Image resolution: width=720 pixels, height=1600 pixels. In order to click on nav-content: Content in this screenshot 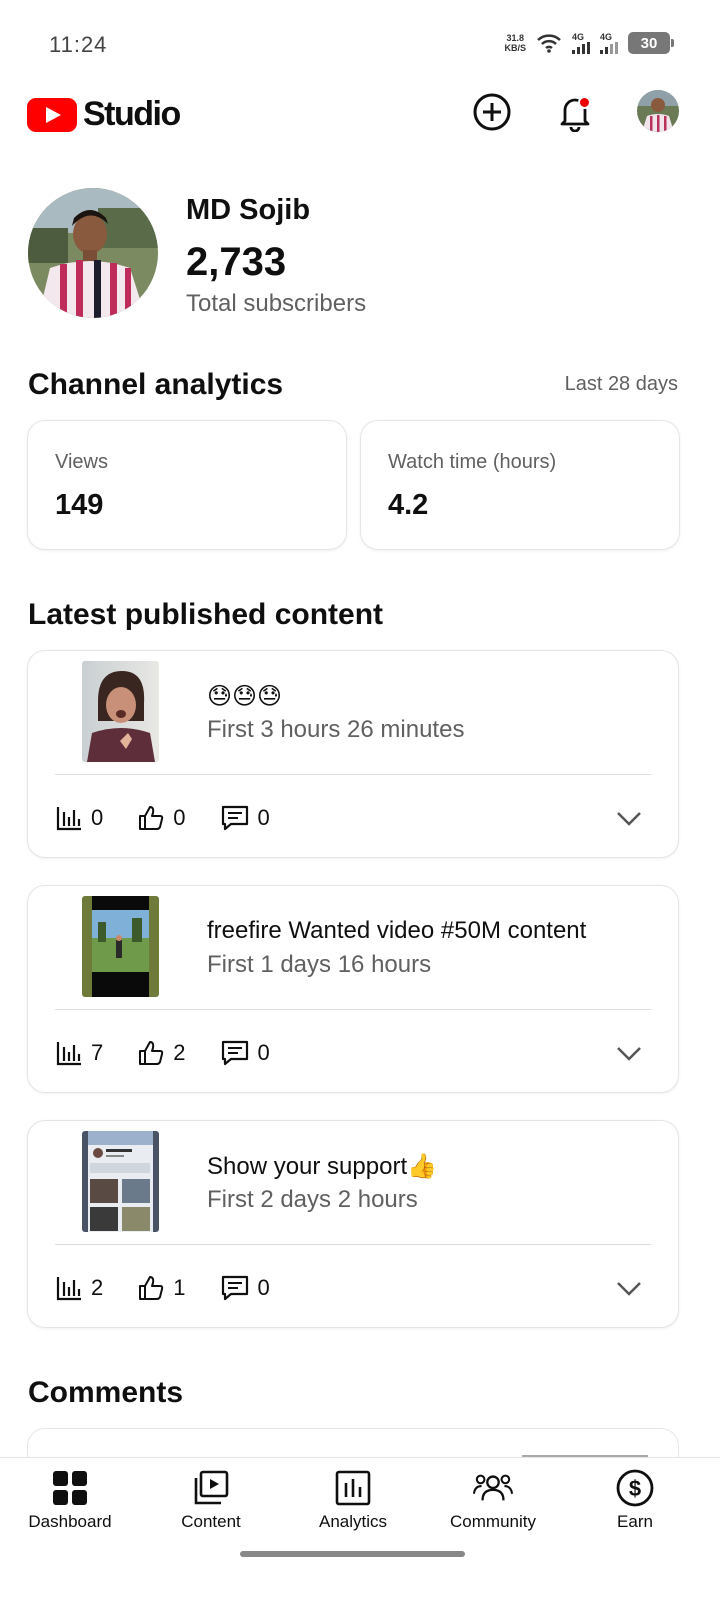, I will do `click(211, 1503)`.